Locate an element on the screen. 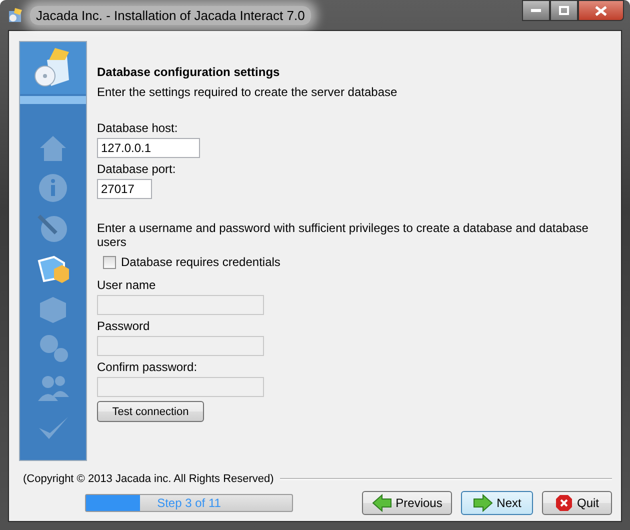 The height and width of the screenshot is (530, 630). minimize-button is located at coordinates (536, 10).